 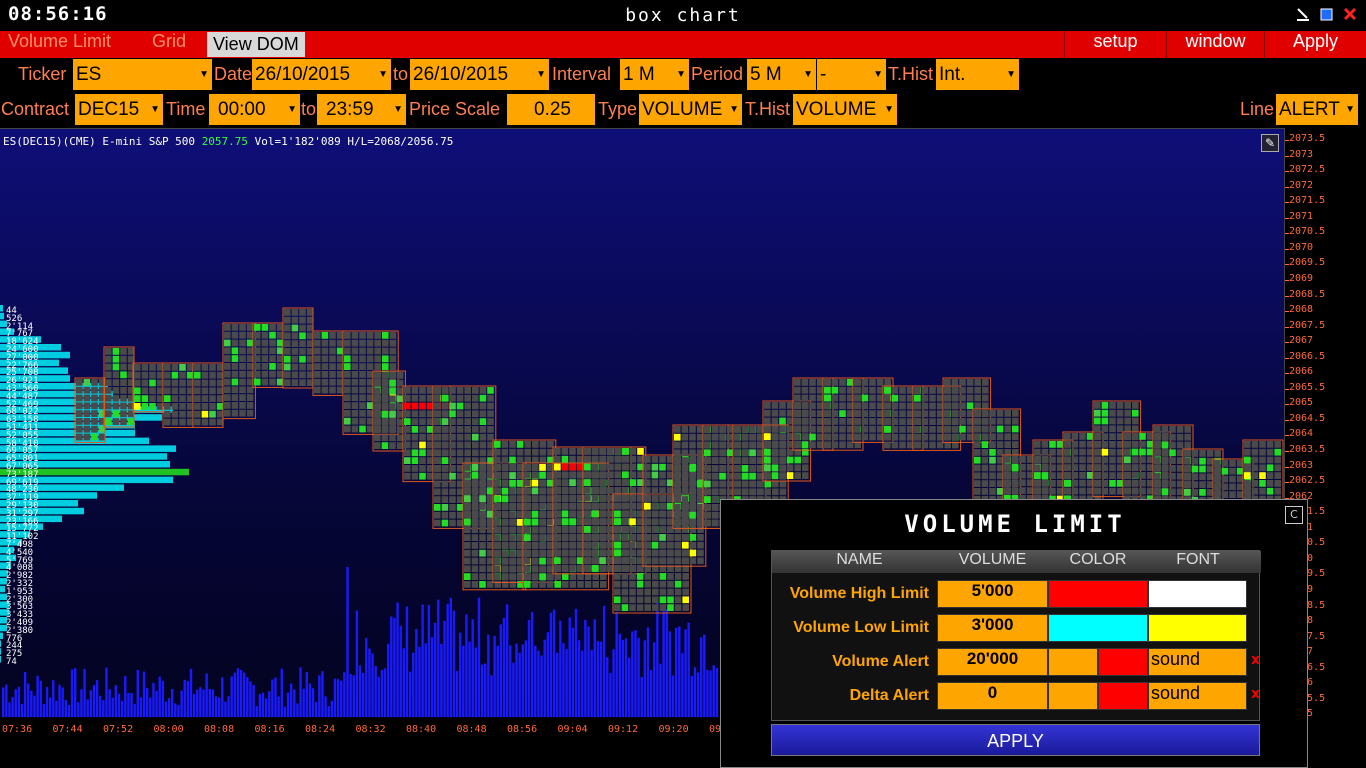 I want to click on window-button: window, so click(x=1215, y=44).